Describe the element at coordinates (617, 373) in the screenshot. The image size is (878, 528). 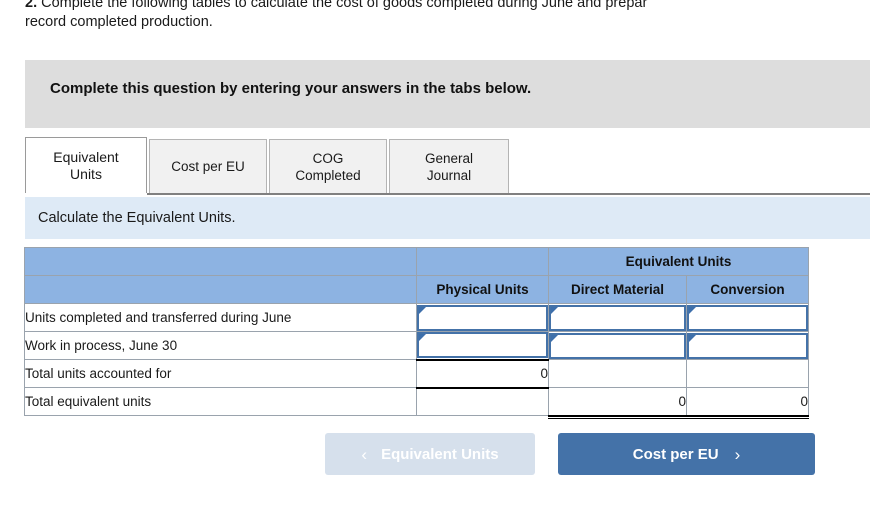
I see `value-total-units-direct-material` at that location.